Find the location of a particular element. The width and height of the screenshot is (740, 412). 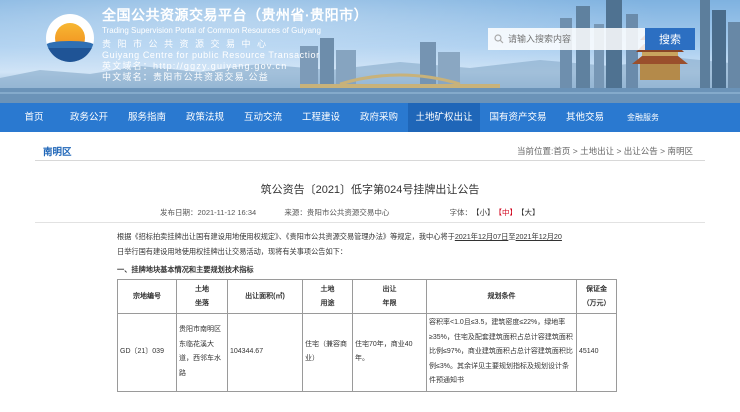

site-logo is located at coordinates (70, 38).